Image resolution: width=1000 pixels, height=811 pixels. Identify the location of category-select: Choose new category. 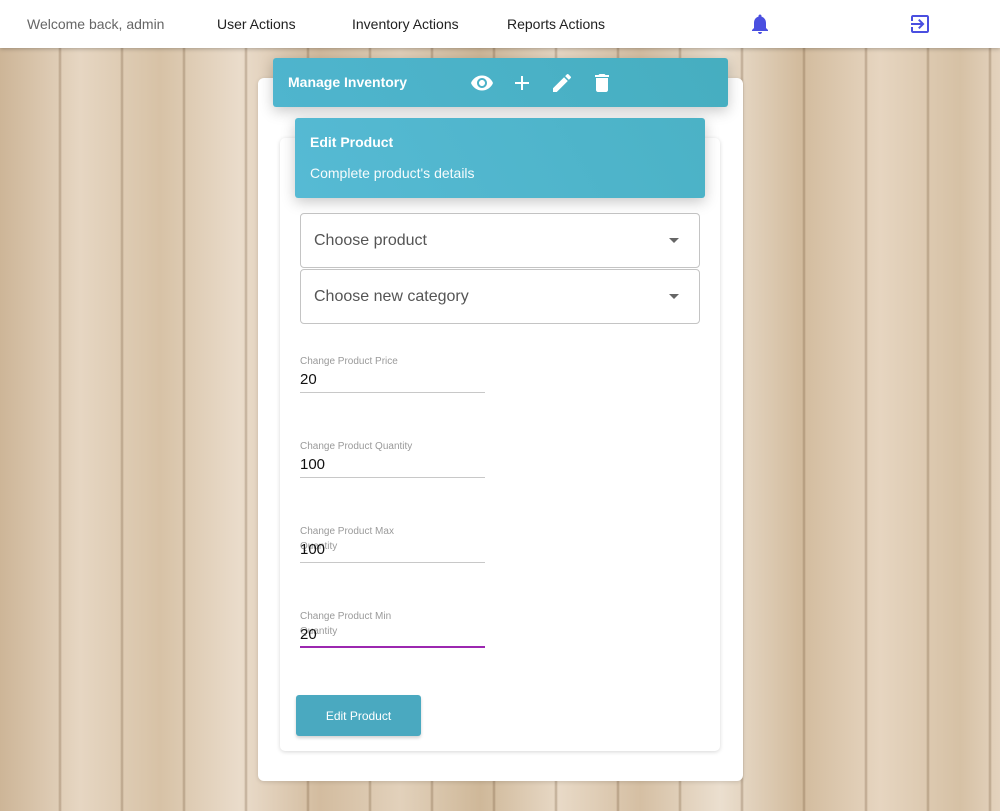
(500, 296).